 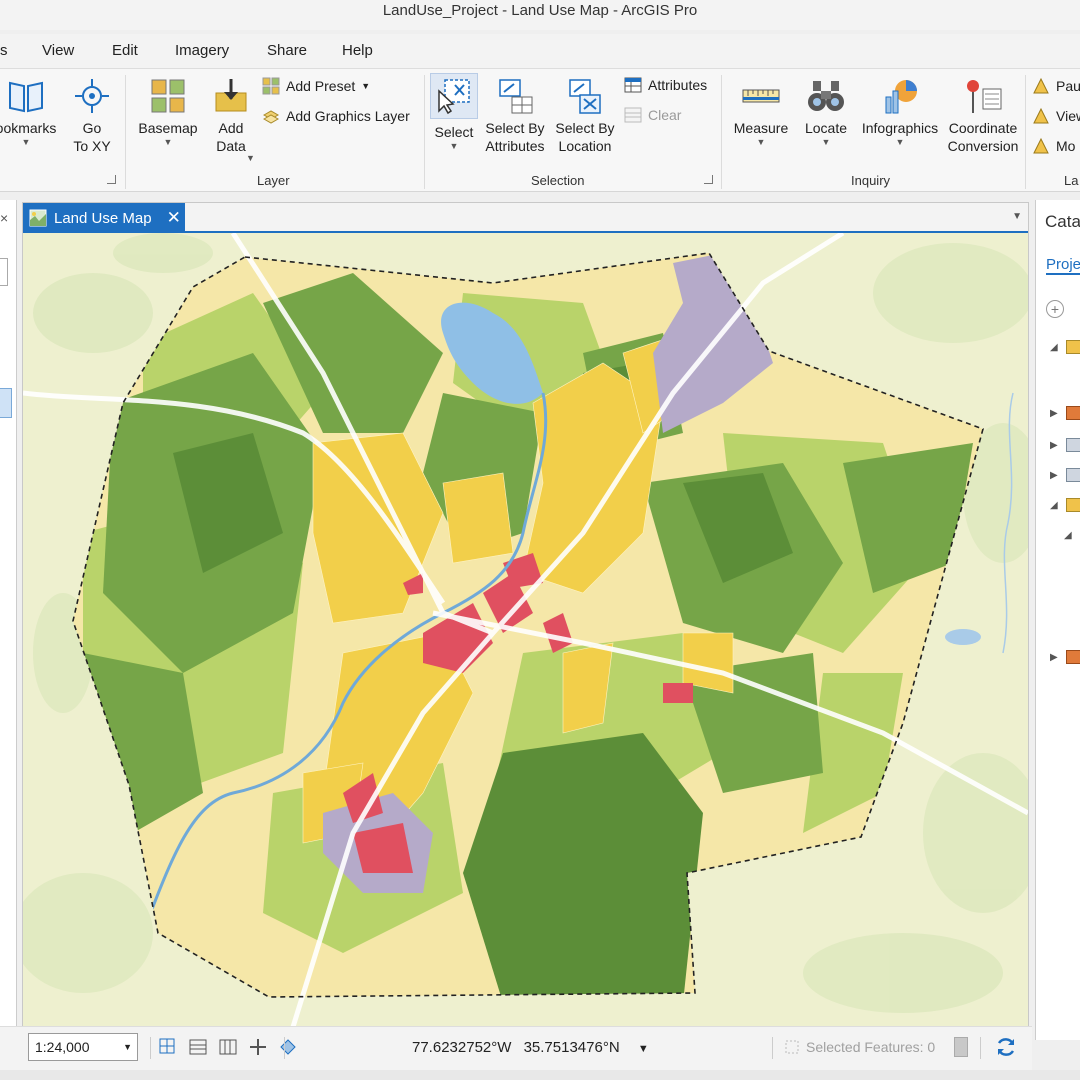 I want to click on add-preset-label: Add Preset, so click(x=321, y=86).